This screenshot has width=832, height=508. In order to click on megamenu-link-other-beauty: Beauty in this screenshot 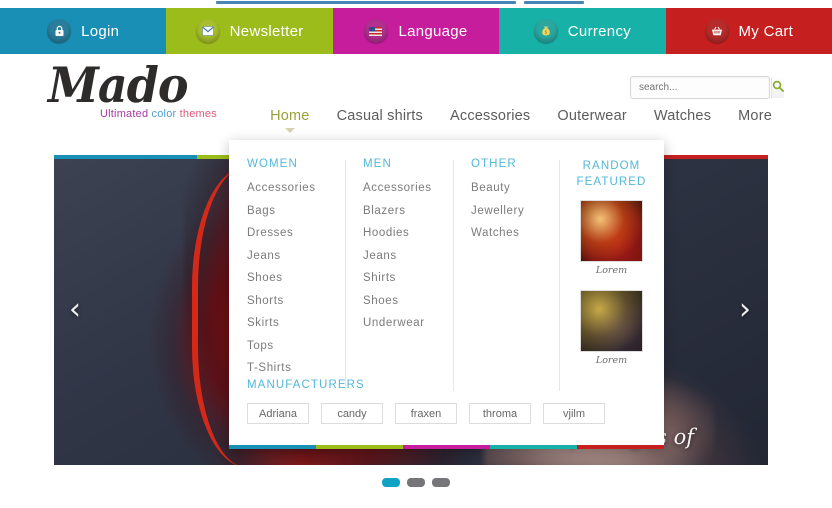, I will do `click(508, 188)`.